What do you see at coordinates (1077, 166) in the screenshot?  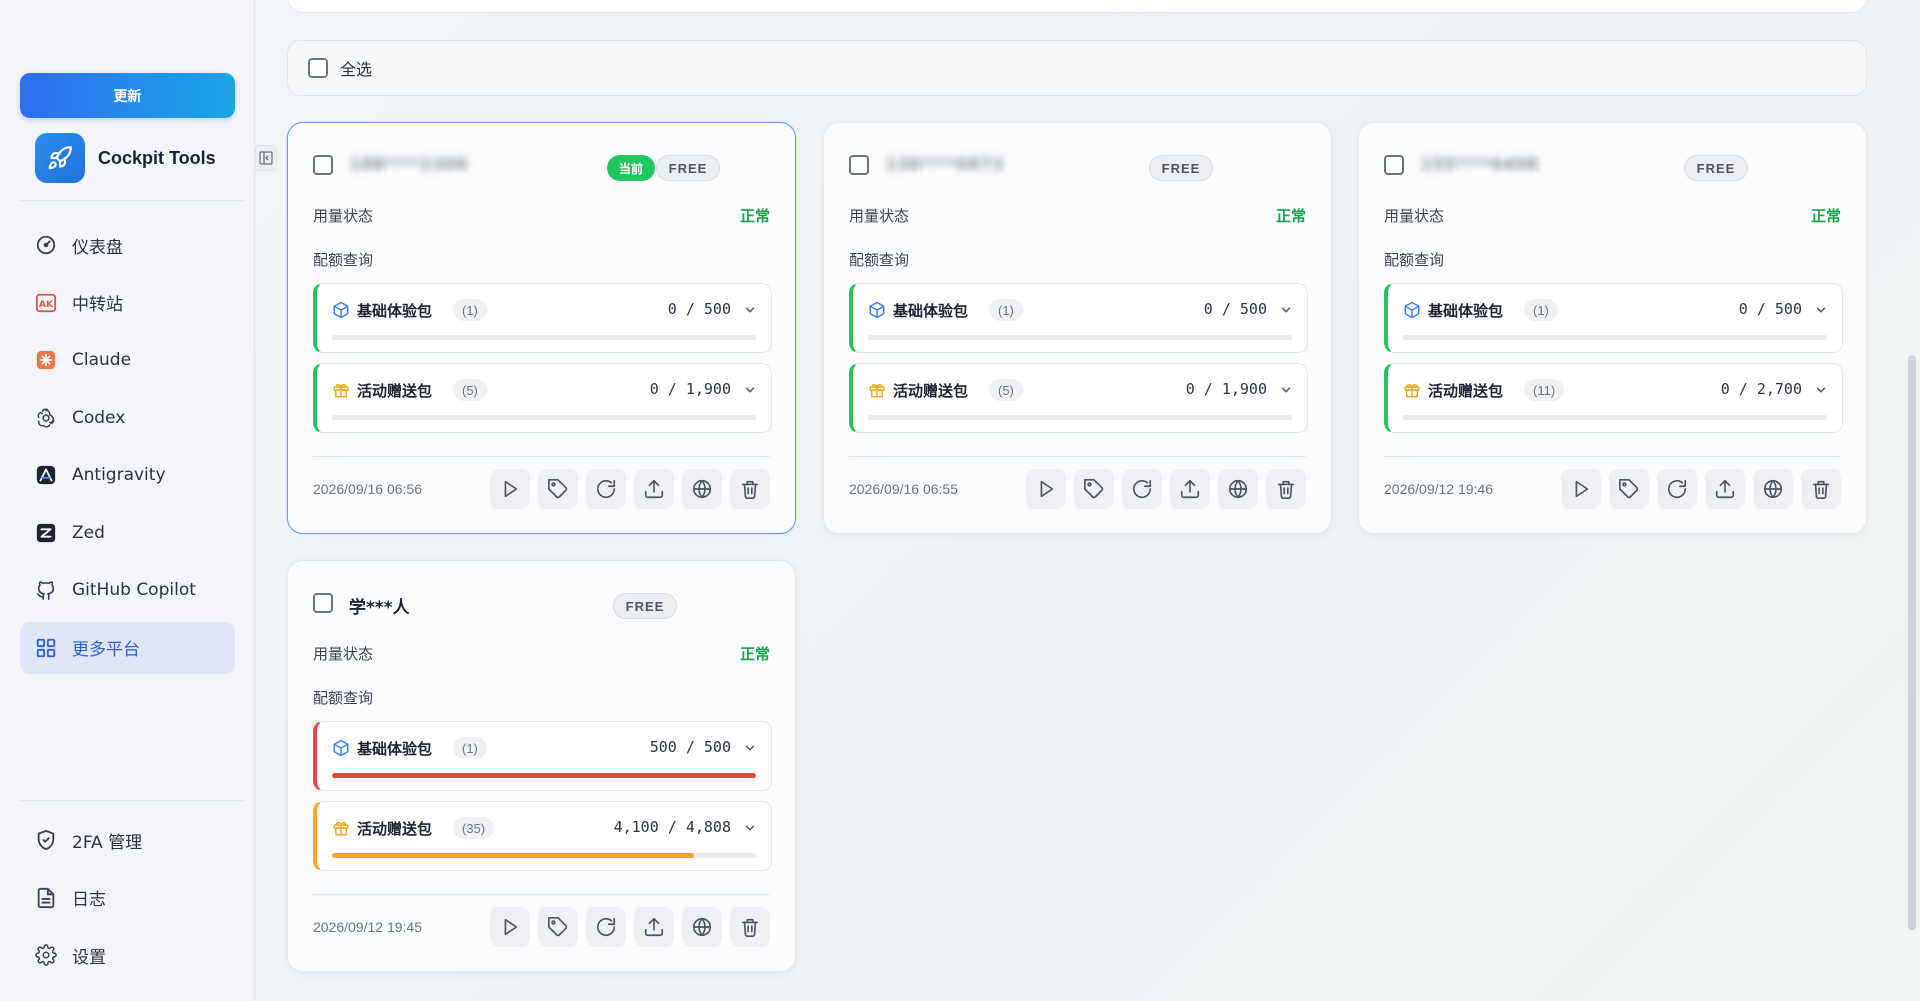 I see `card-header: 136****6873 FREE` at bounding box center [1077, 166].